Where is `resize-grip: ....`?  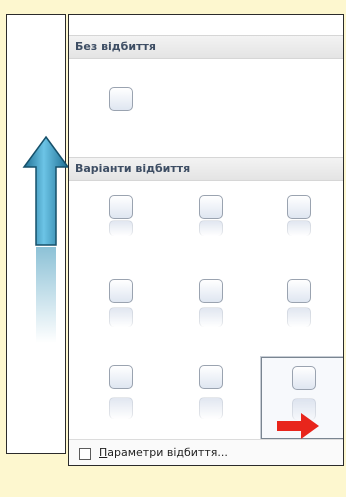 resize-grip: .... is located at coordinates (206, 463).